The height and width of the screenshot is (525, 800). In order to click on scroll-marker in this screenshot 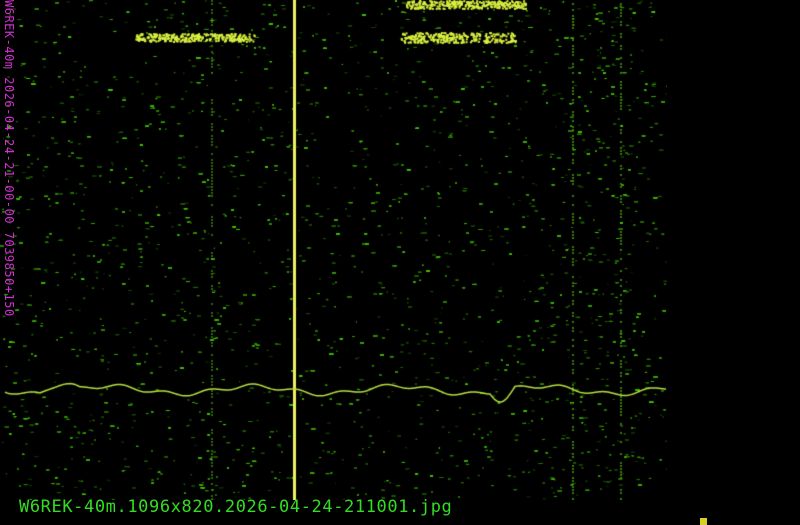, I will do `click(703, 521)`.